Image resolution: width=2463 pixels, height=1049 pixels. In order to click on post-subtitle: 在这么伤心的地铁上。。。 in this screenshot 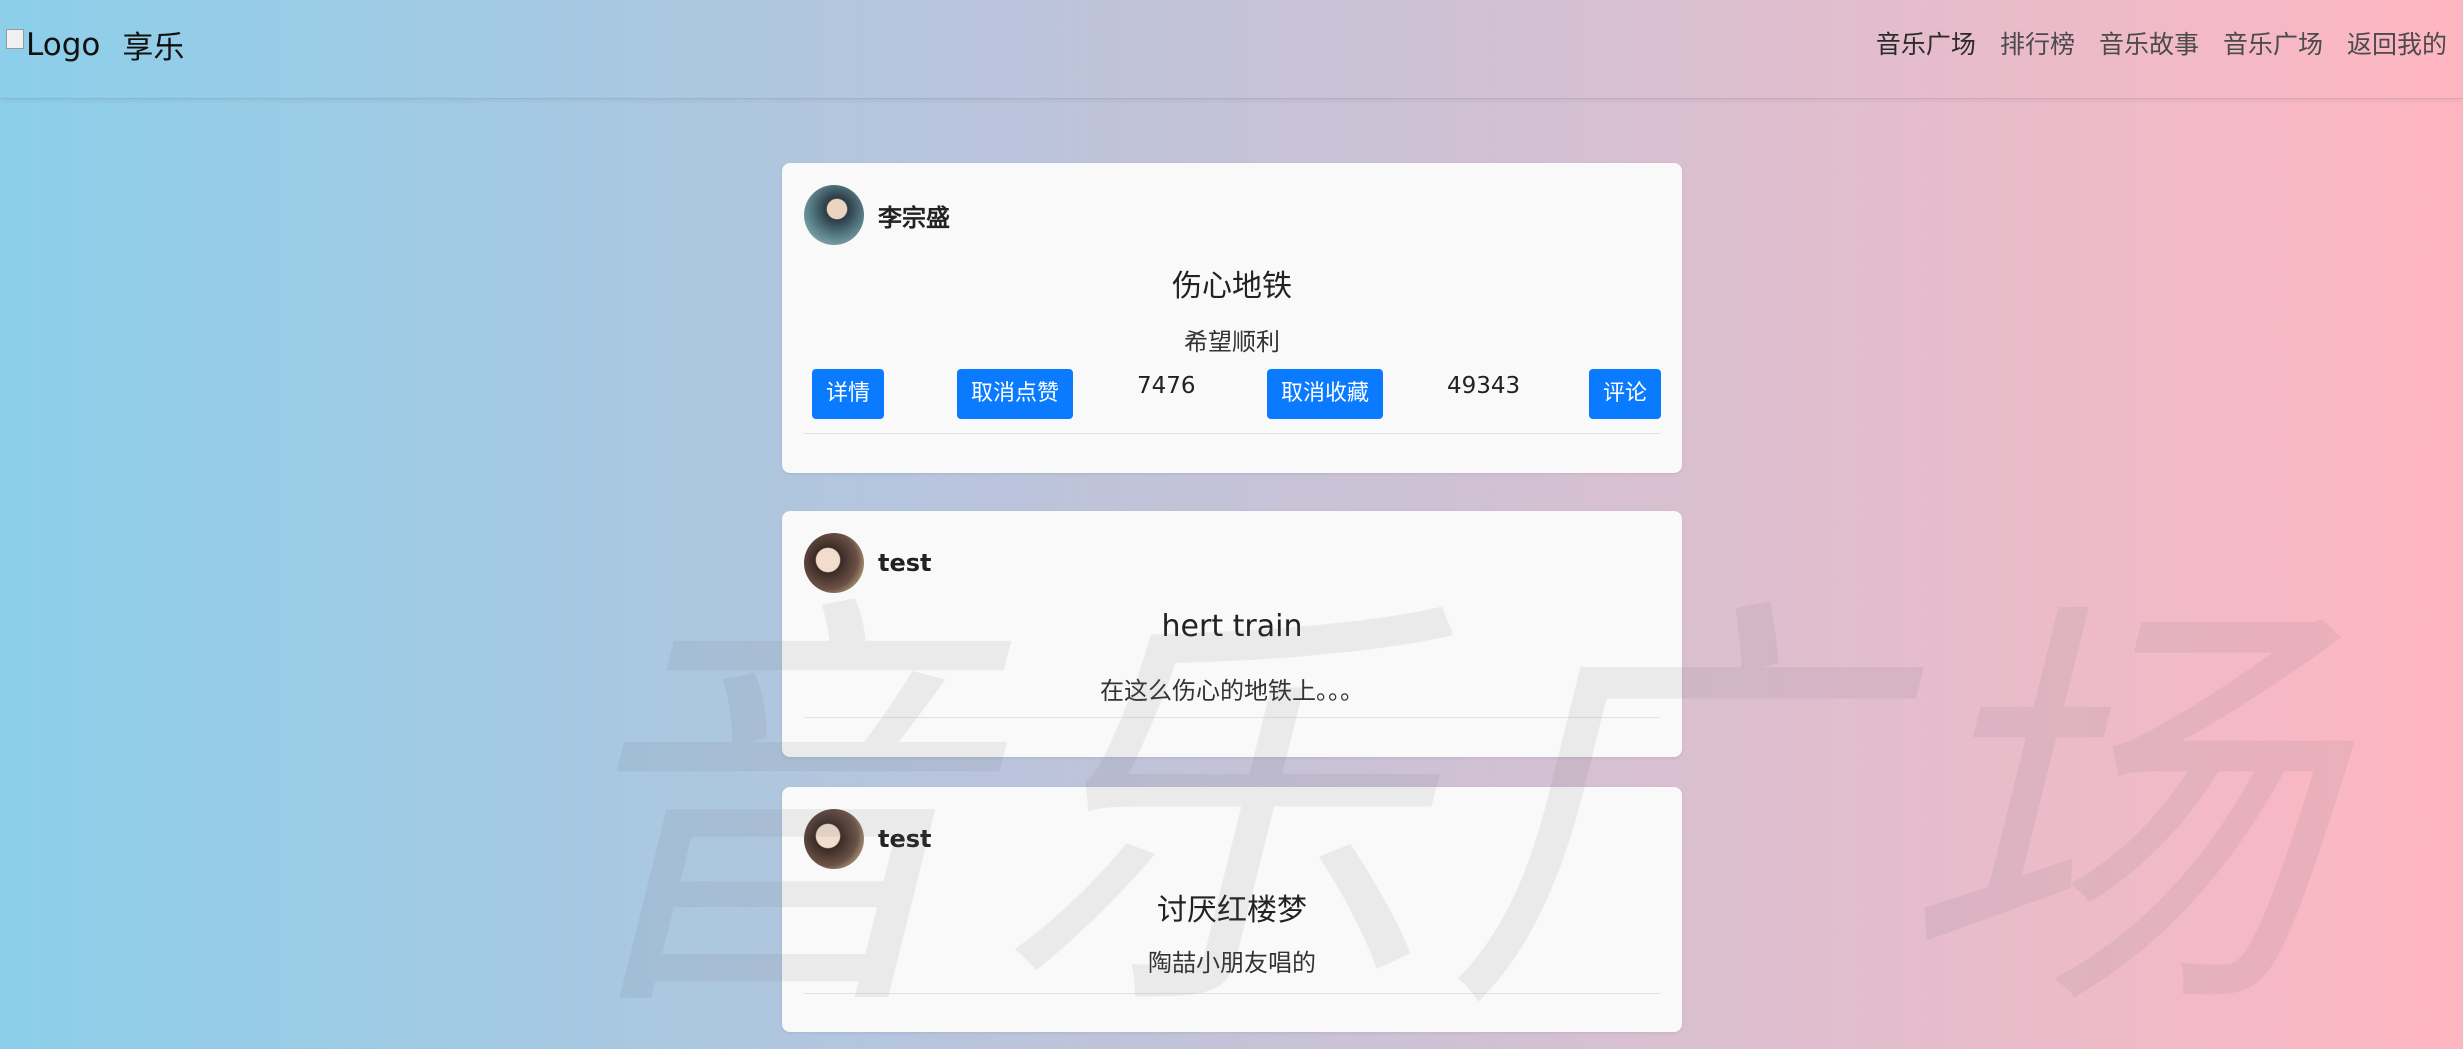, I will do `click(1232, 691)`.